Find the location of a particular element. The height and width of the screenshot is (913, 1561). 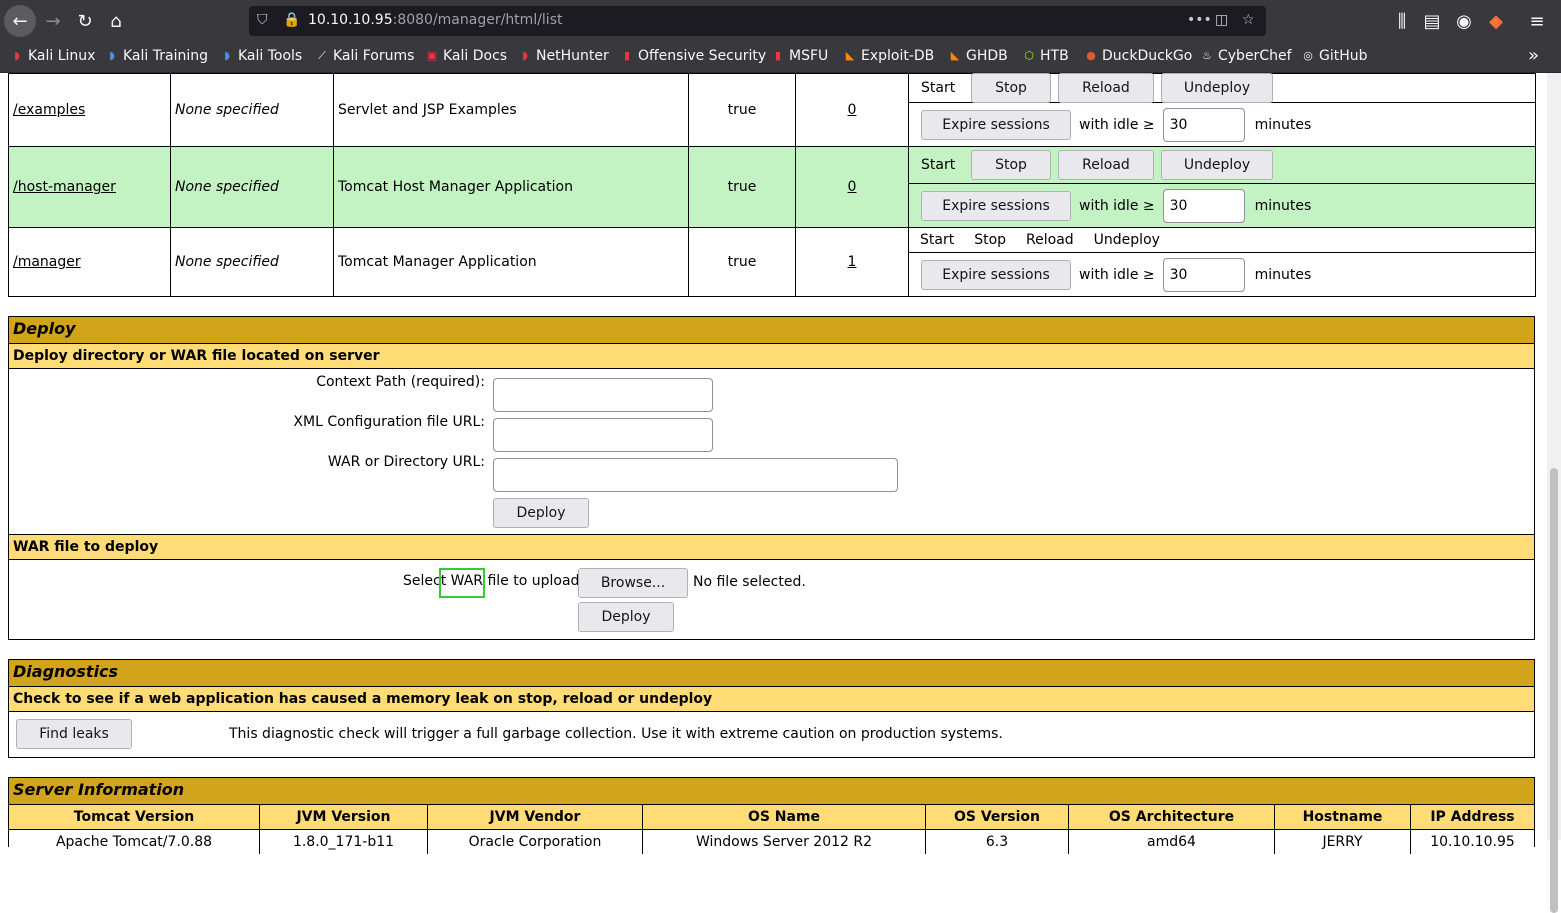

bookmark-duckduckgo: ● DuckDuckGo is located at coordinates (1138, 56).